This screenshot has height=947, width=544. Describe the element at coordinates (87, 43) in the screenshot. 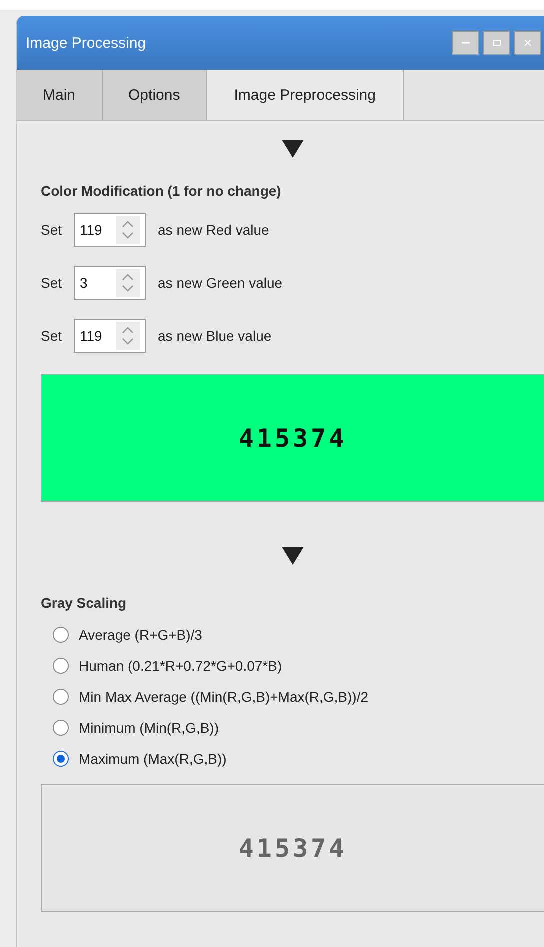

I see `window-title: Image Processing` at that location.